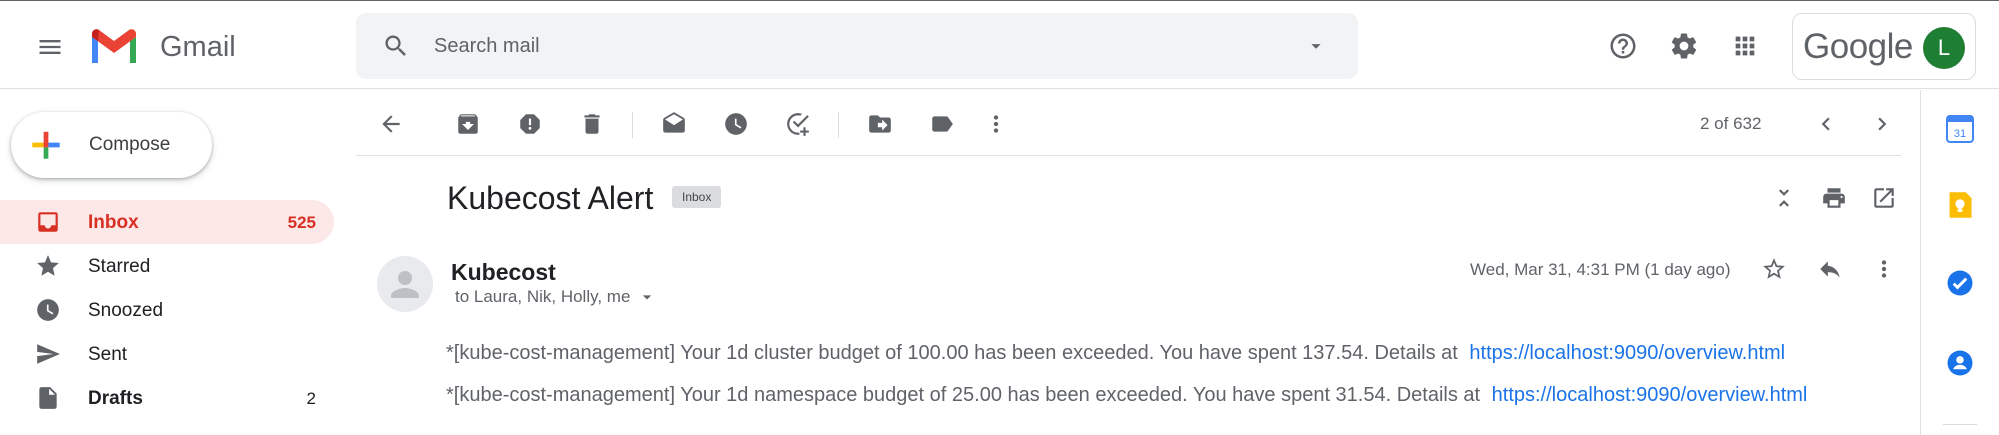  I want to click on snooze-button, so click(736, 124).